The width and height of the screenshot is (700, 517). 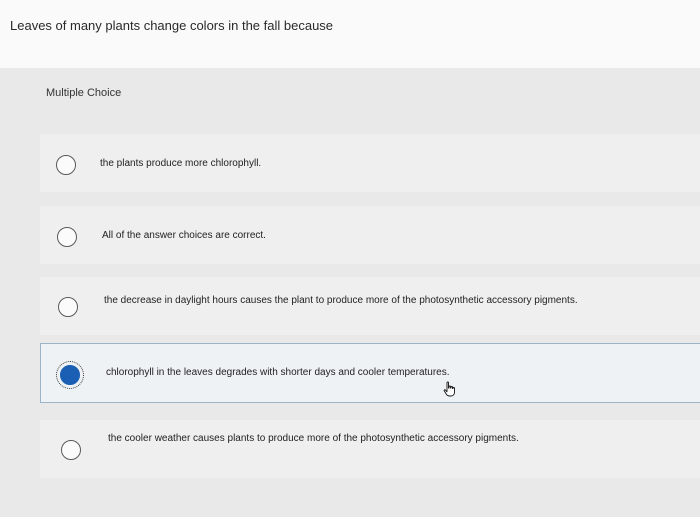 What do you see at coordinates (181, 163) in the screenshot?
I see `choice-label: the plants produce more chlorophyll.` at bounding box center [181, 163].